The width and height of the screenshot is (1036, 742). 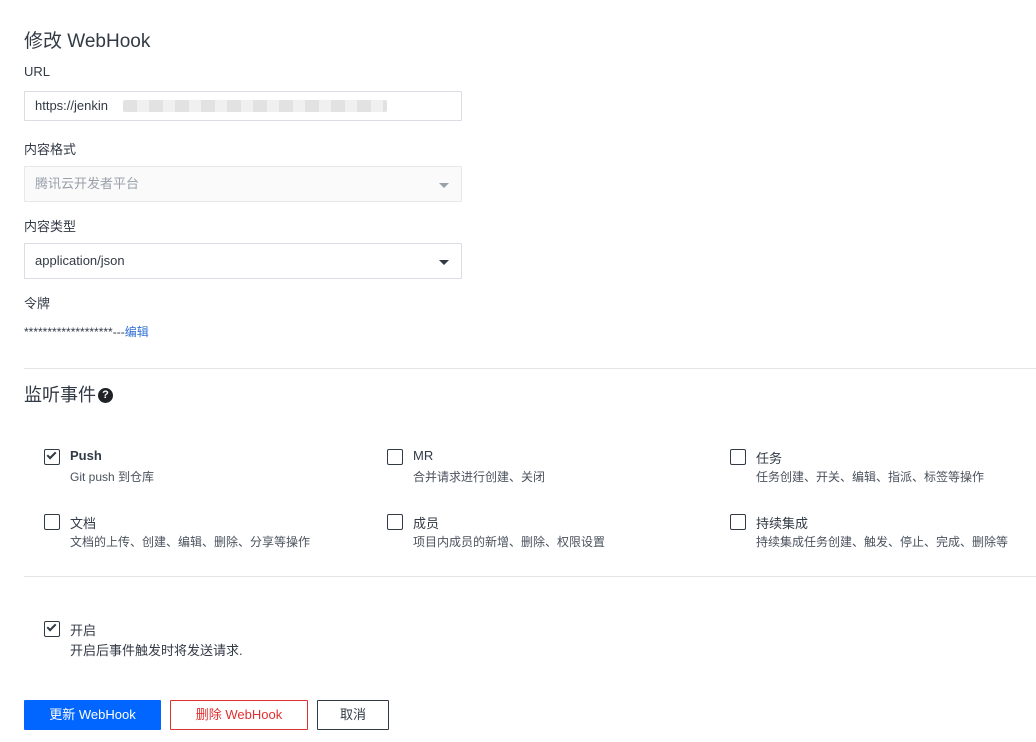 I want to click on event-mr: MR 合并请求进行创建、关闭, so click(x=532, y=468).